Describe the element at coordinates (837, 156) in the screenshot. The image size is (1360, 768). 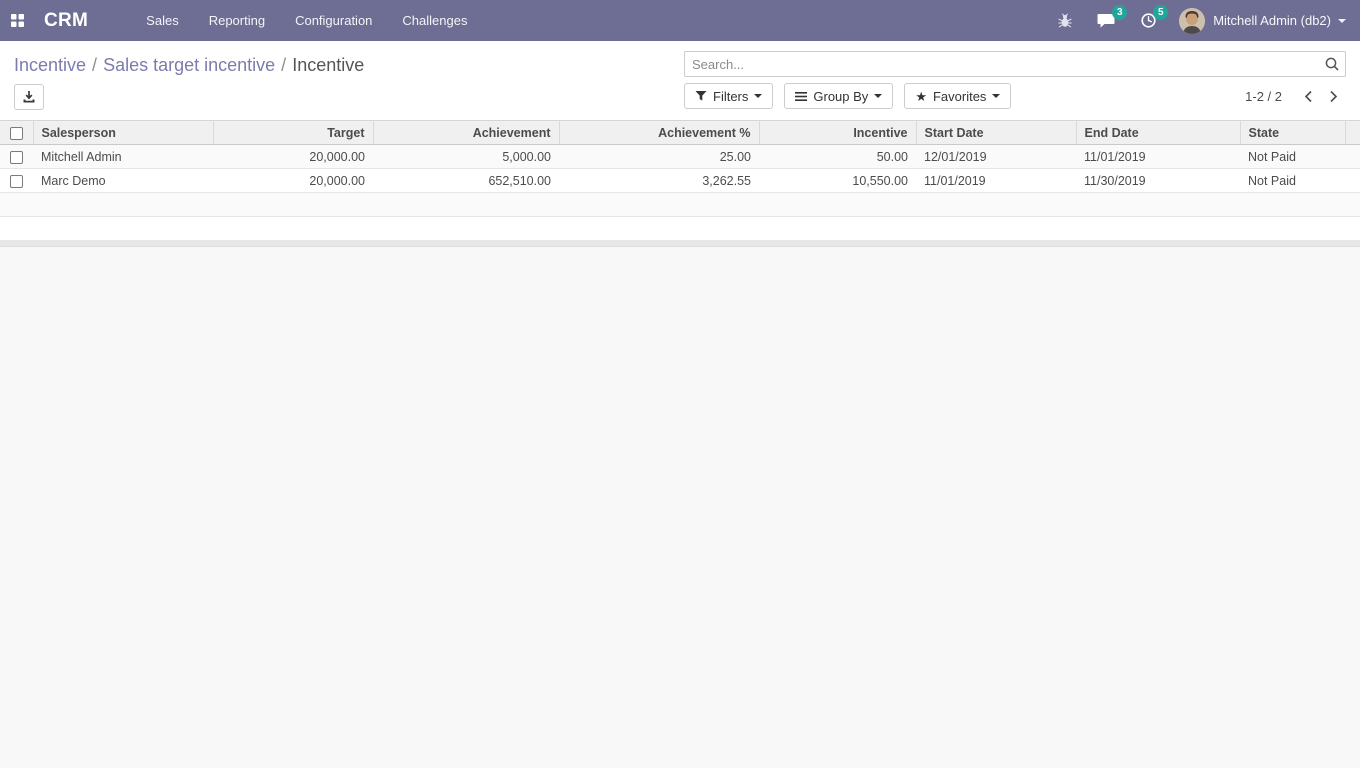
I see `cell-incentive: 50.00` at that location.